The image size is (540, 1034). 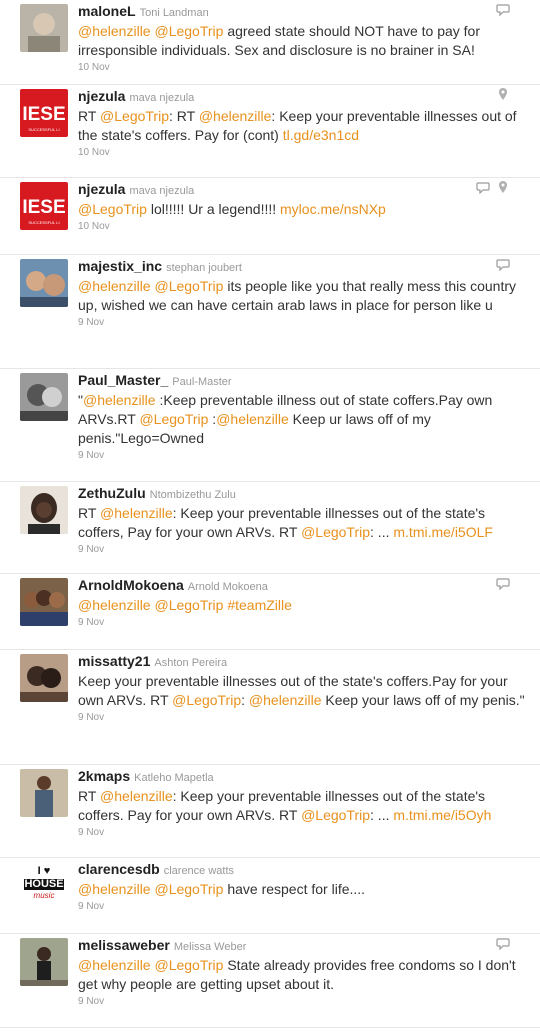 What do you see at coordinates (227, 587) in the screenshot?
I see `full-name: Arnold Mokoena` at bounding box center [227, 587].